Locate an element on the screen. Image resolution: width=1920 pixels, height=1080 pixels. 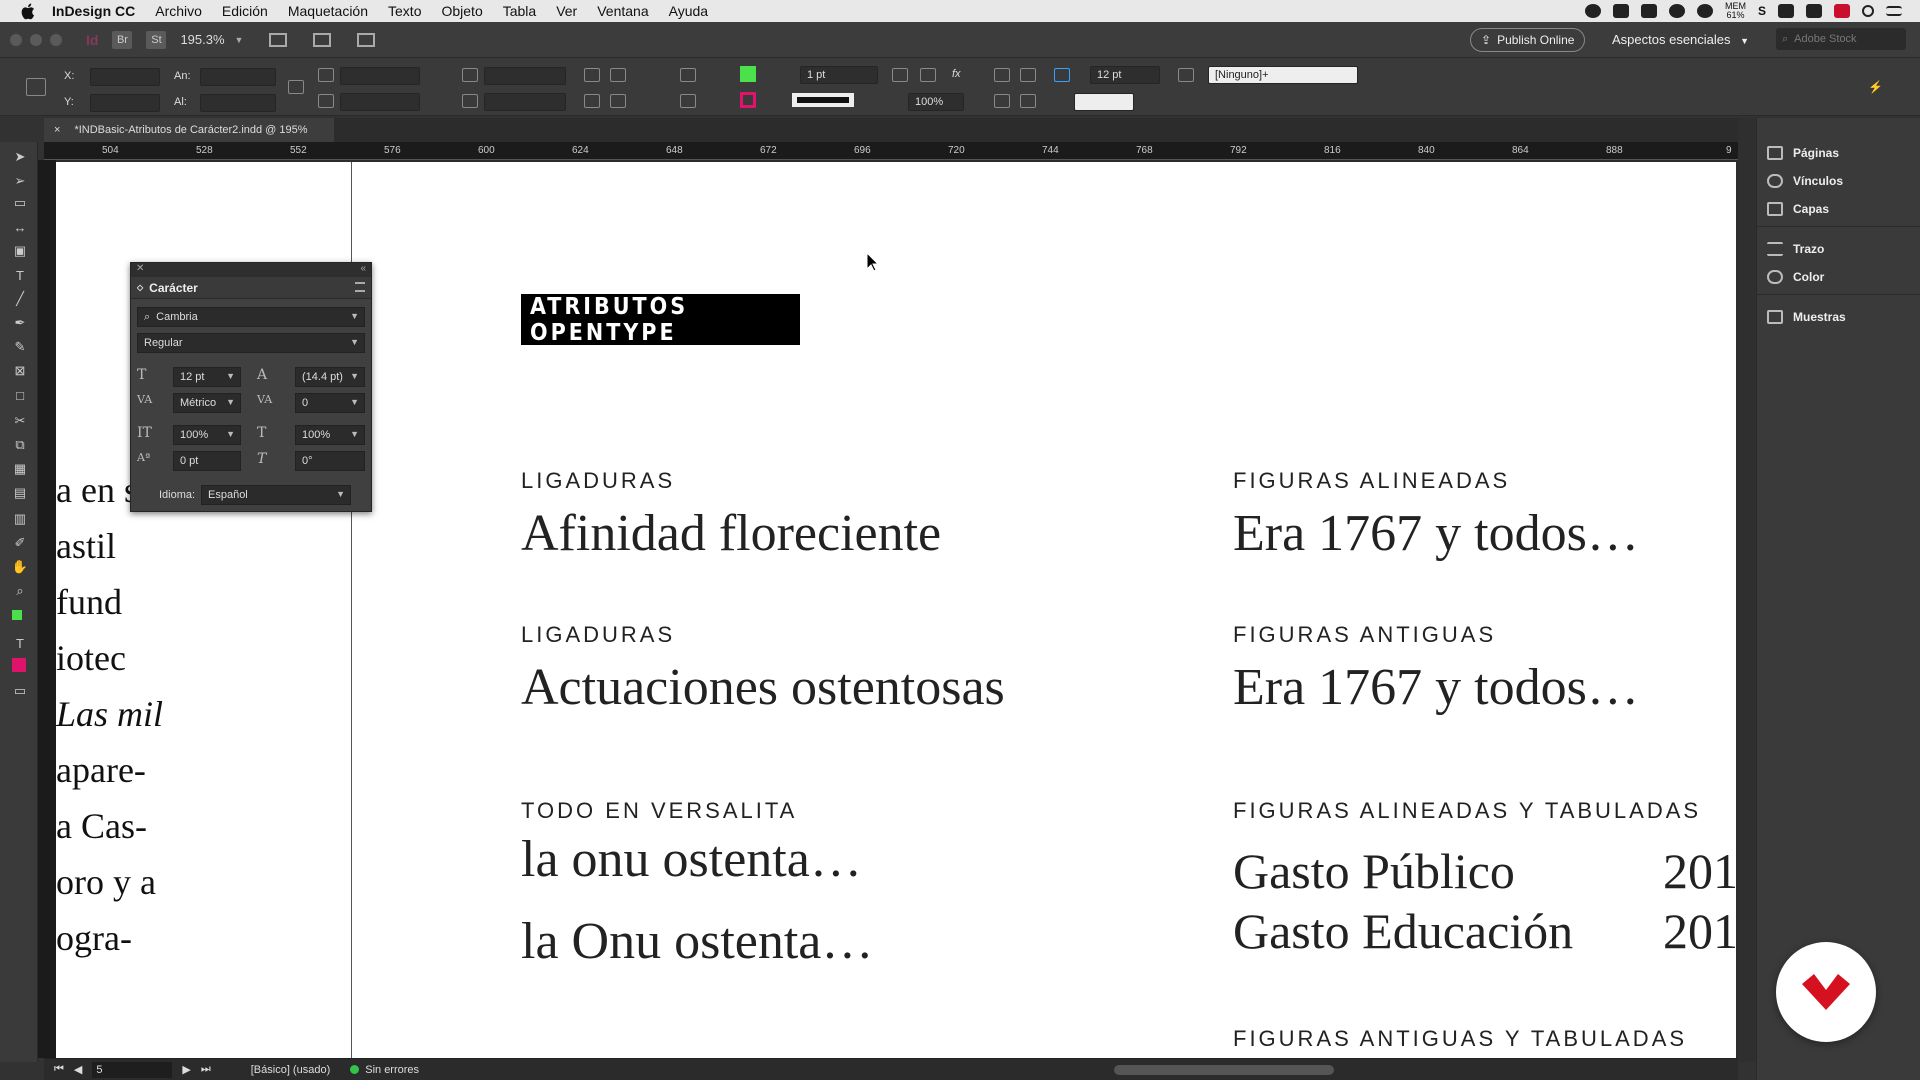
flag-icon is located at coordinates (1842, 11).